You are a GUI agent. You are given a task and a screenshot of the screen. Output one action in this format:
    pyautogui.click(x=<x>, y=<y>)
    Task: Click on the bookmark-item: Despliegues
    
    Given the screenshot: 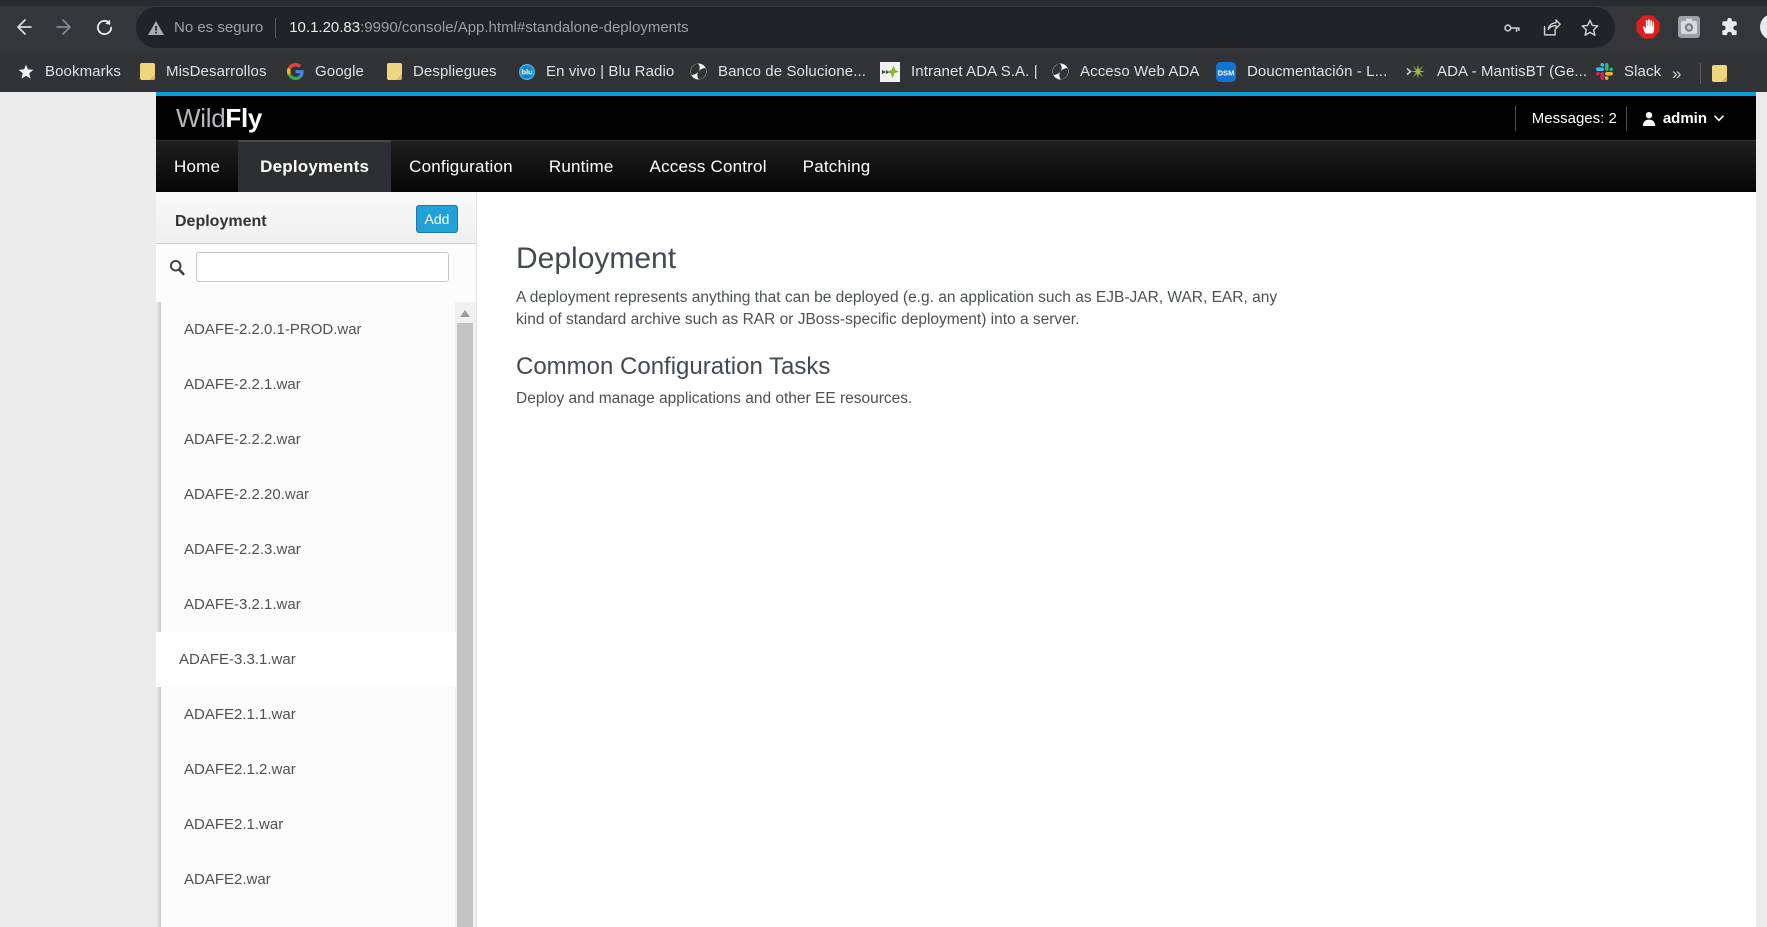 What is the action you would take?
    pyautogui.click(x=442, y=73)
    